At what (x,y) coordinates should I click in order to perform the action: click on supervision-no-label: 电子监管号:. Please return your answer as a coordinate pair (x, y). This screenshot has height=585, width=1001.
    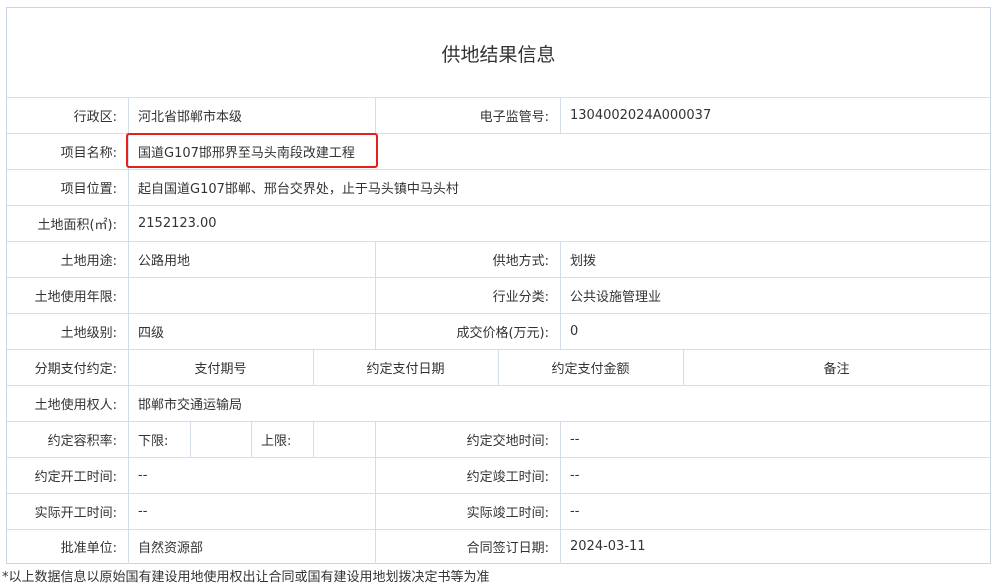
    Looking at the image, I should click on (514, 117).